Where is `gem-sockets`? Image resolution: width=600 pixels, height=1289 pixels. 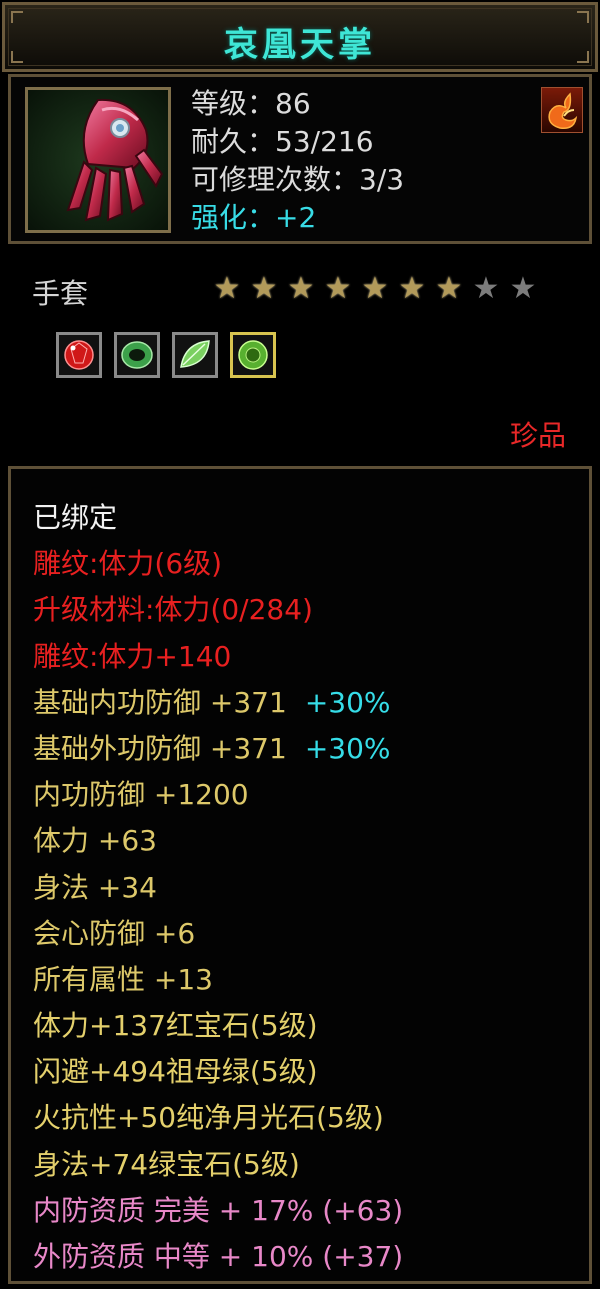 gem-sockets is located at coordinates (166, 355).